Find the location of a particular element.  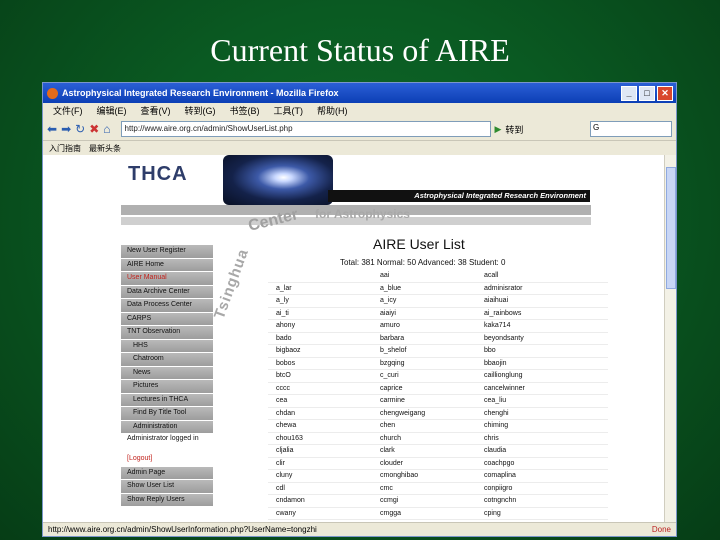

sidebar-item: HHS is located at coordinates (167, 345).